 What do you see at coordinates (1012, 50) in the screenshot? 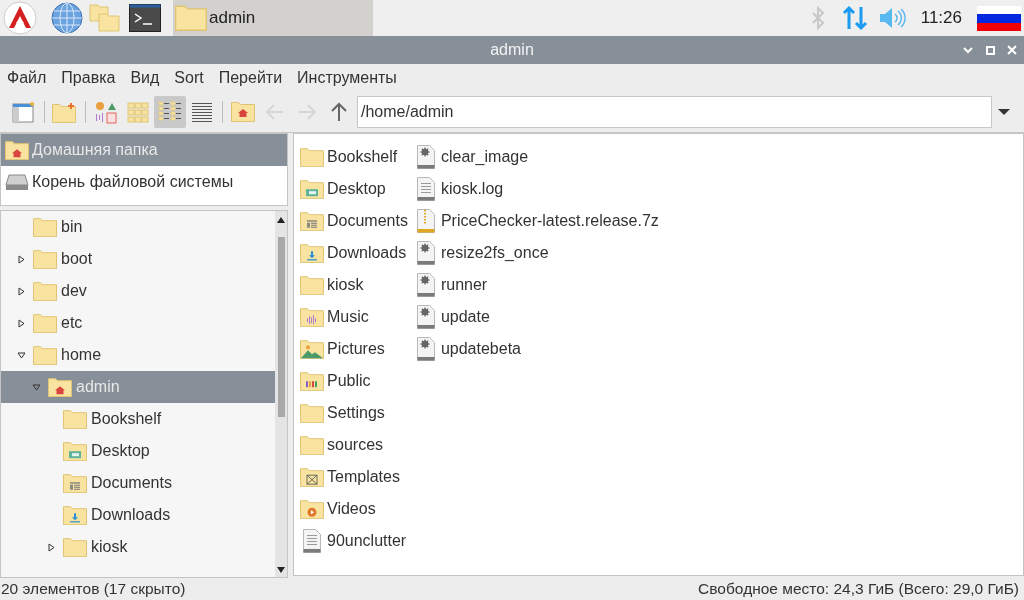
I see `close-icon` at bounding box center [1012, 50].